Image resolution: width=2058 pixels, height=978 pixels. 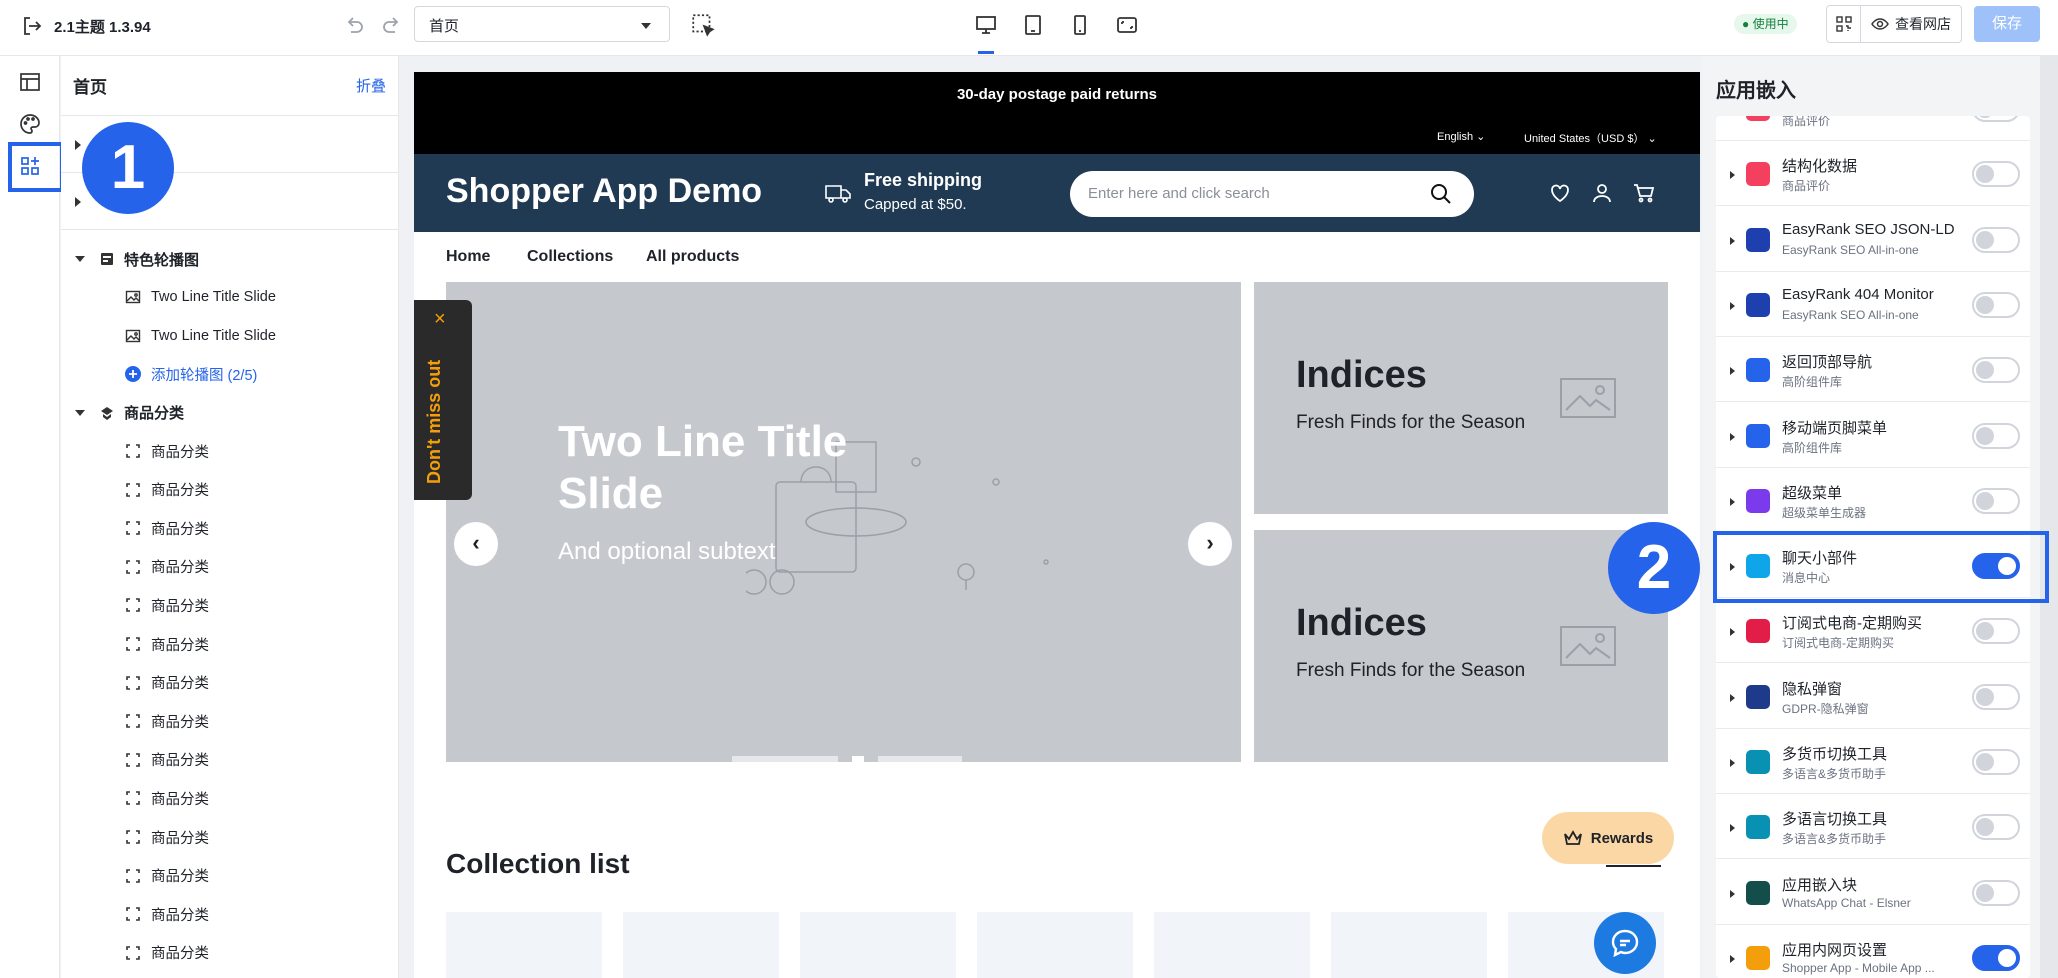 What do you see at coordinates (1835, 754) in the screenshot?
I see `app-embed-name: 多货币切换工具` at bounding box center [1835, 754].